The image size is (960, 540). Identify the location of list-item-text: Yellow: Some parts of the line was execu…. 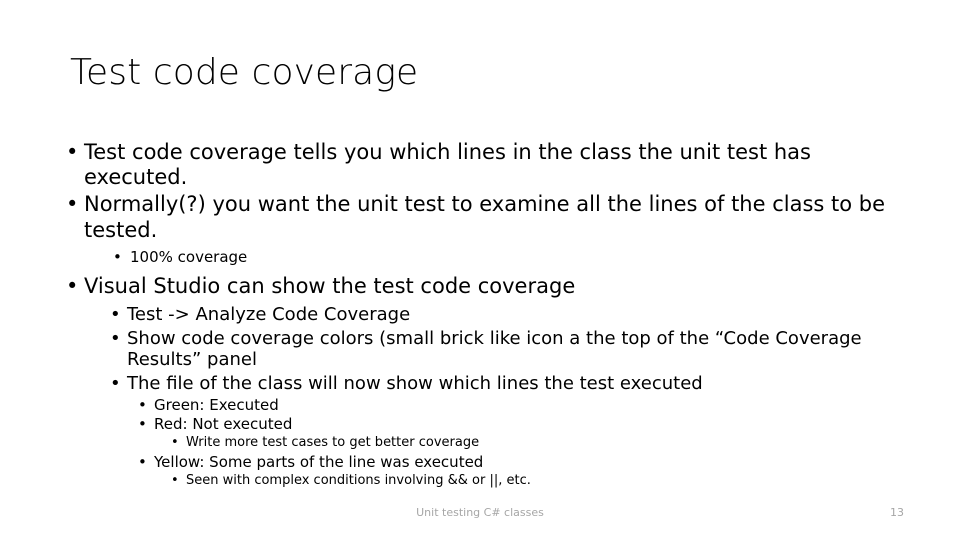
(319, 461).